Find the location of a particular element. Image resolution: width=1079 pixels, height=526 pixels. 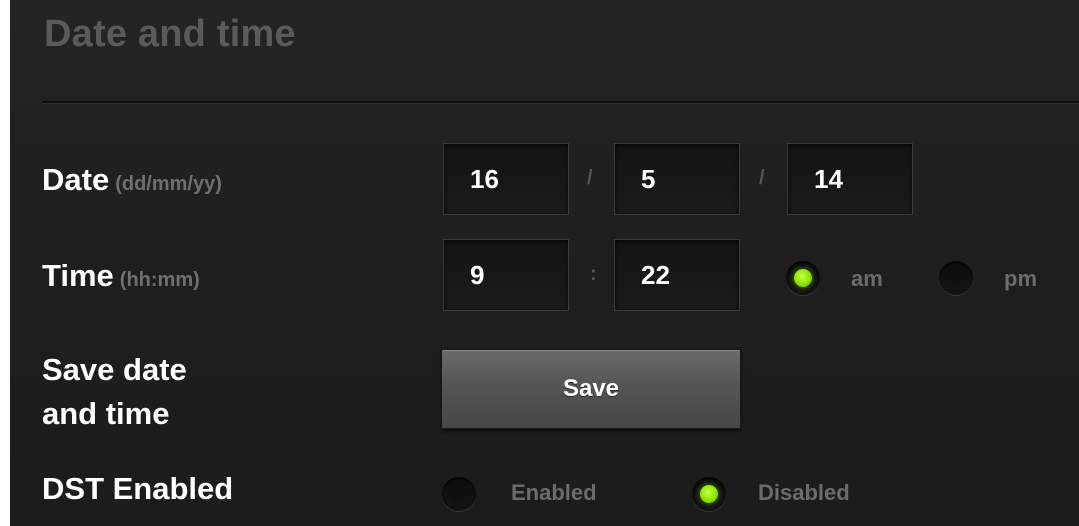

time-hours-field is located at coordinates (506, 275).